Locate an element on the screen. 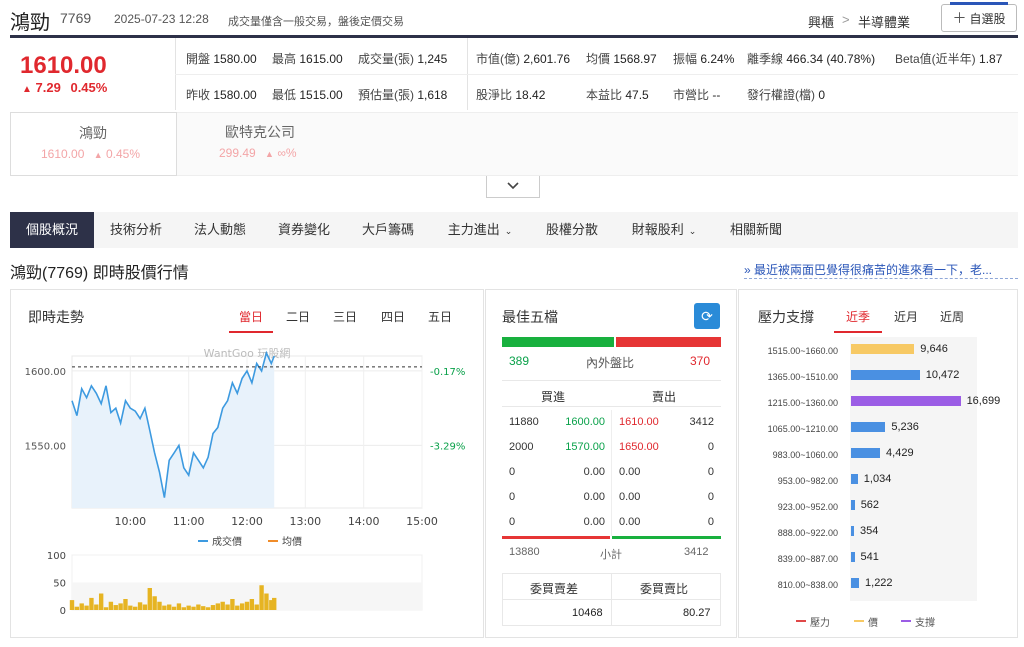  support-range-label: 1215.00~1360.00 is located at coordinates (802, 403).